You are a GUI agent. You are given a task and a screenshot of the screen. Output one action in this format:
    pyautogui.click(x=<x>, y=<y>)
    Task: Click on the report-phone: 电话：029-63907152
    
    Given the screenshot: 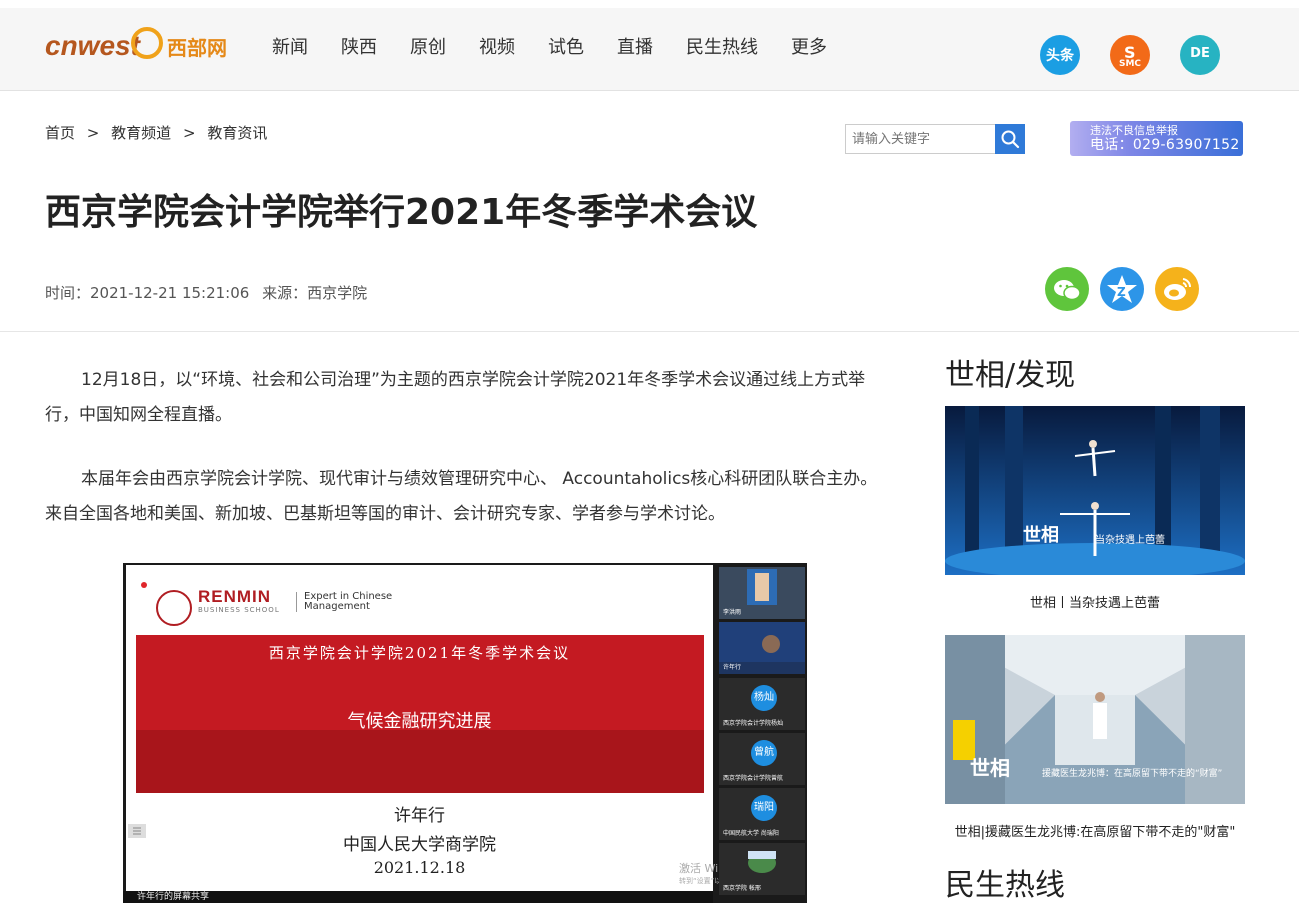 What is the action you would take?
    pyautogui.click(x=1165, y=145)
    